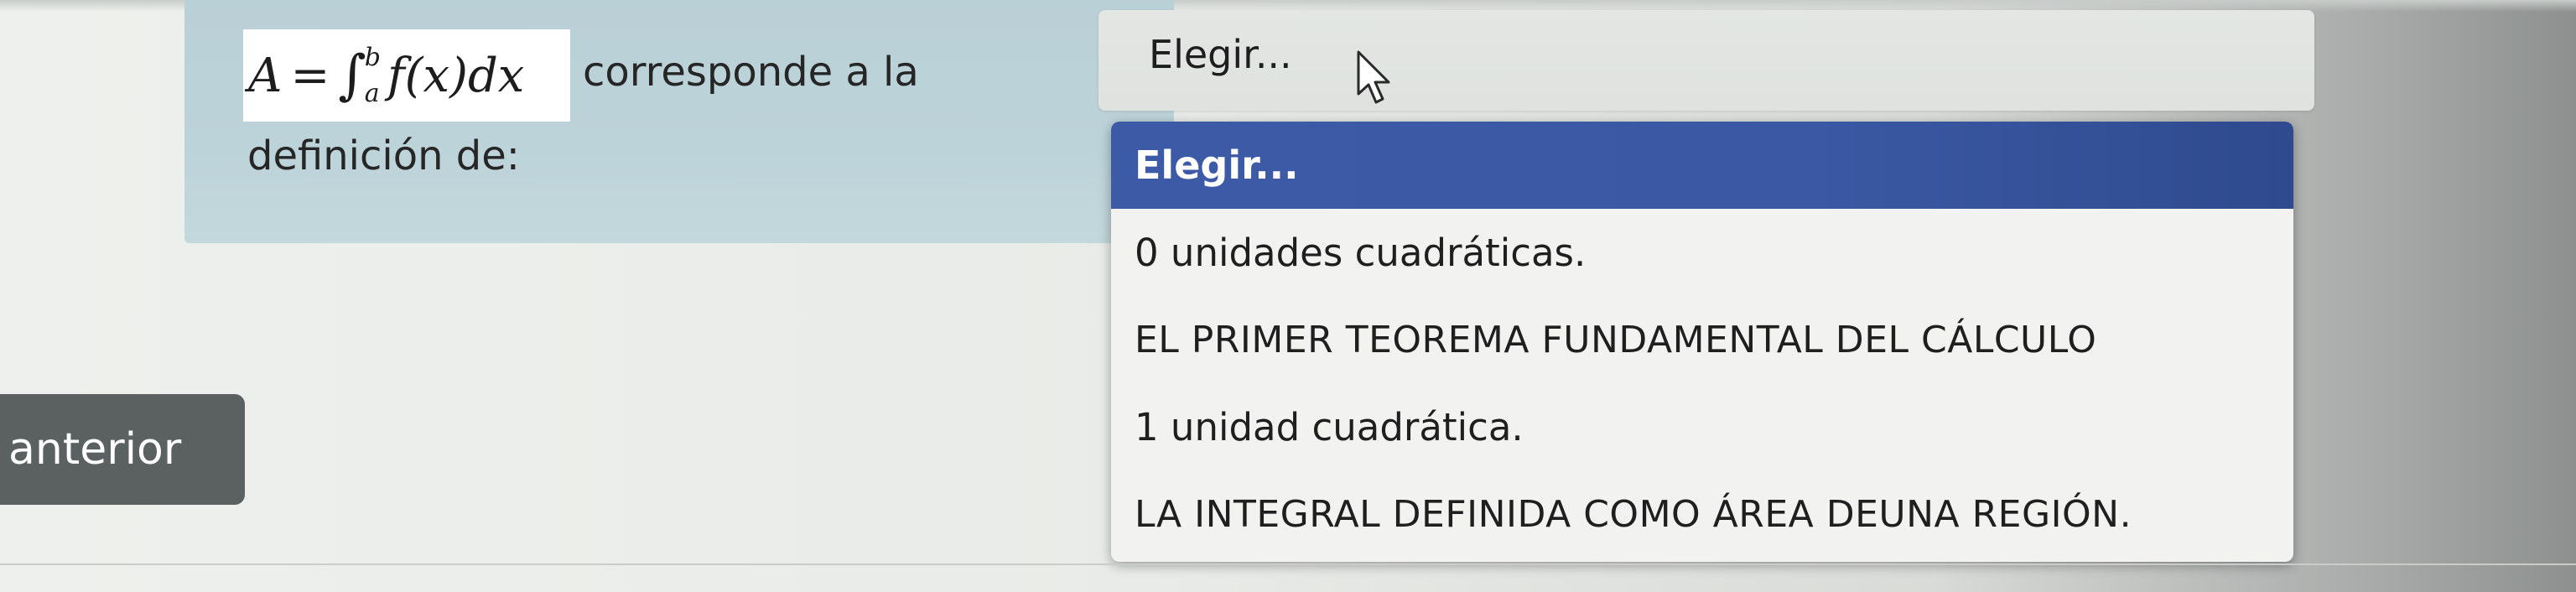 The image size is (2576, 592). I want to click on integral-formula: A = ∫ b a f(x)dx, so click(406, 75).